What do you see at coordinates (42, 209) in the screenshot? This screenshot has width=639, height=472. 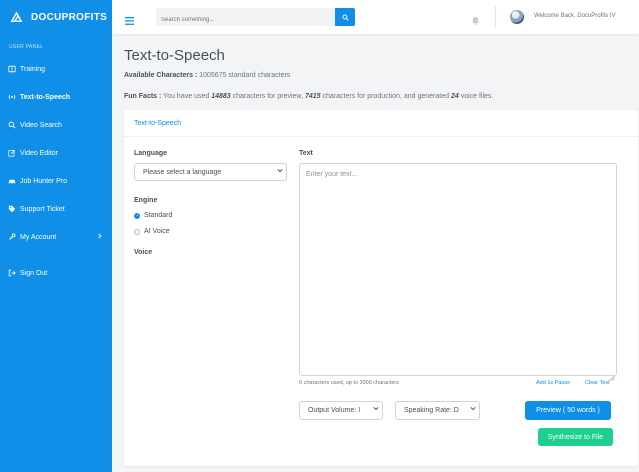 I see `sidebar-item-label: Support Ticket` at bounding box center [42, 209].